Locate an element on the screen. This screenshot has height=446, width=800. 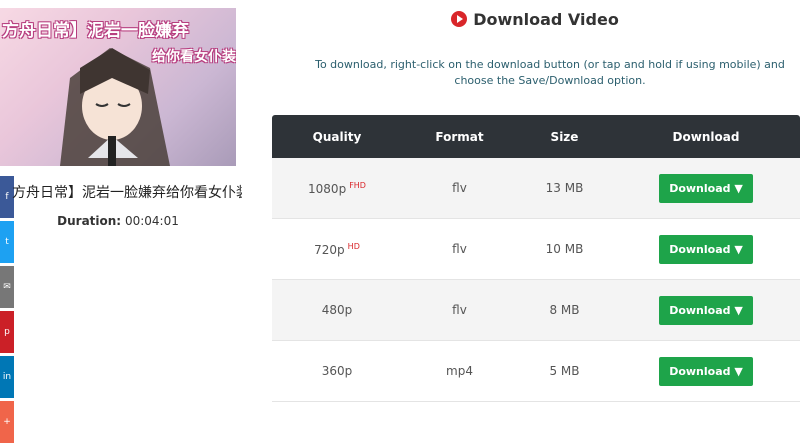
table-row: 360p mp4 5 MB Download ▼ is located at coordinates (536, 371).